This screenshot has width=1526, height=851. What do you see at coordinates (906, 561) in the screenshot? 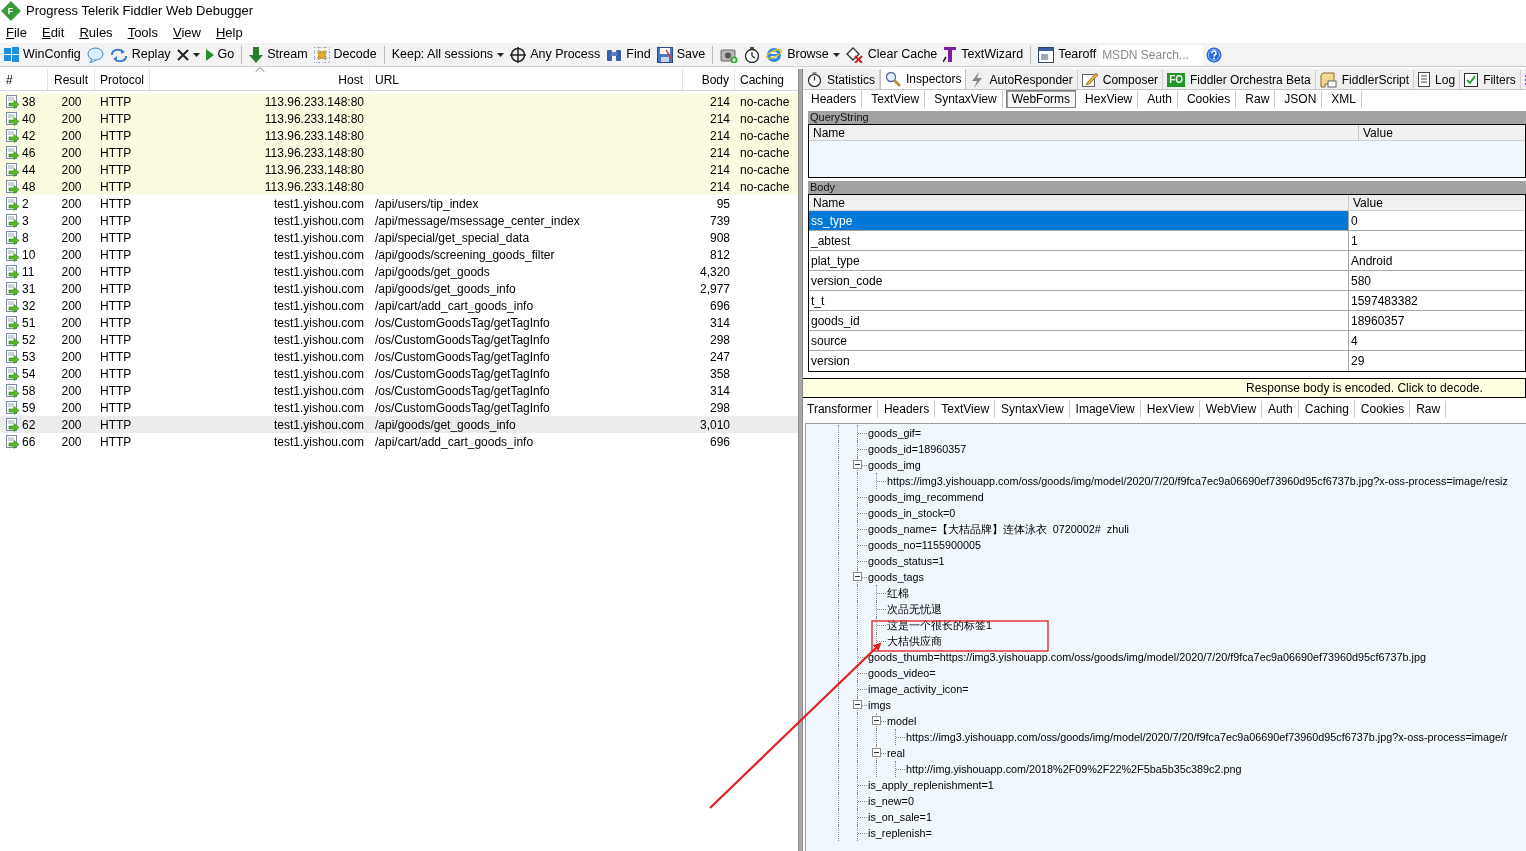
I see `tree-node-label: goods_status=1` at bounding box center [906, 561].